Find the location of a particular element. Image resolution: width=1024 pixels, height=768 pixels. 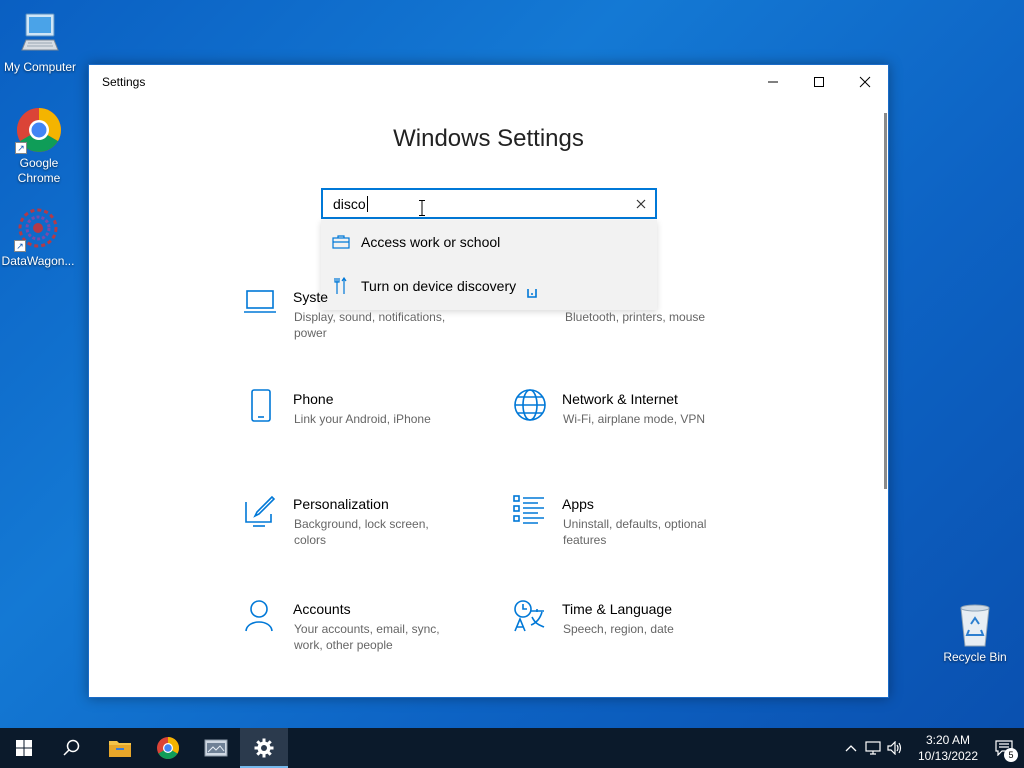

time-language-icon is located at coordinates (529, 616).